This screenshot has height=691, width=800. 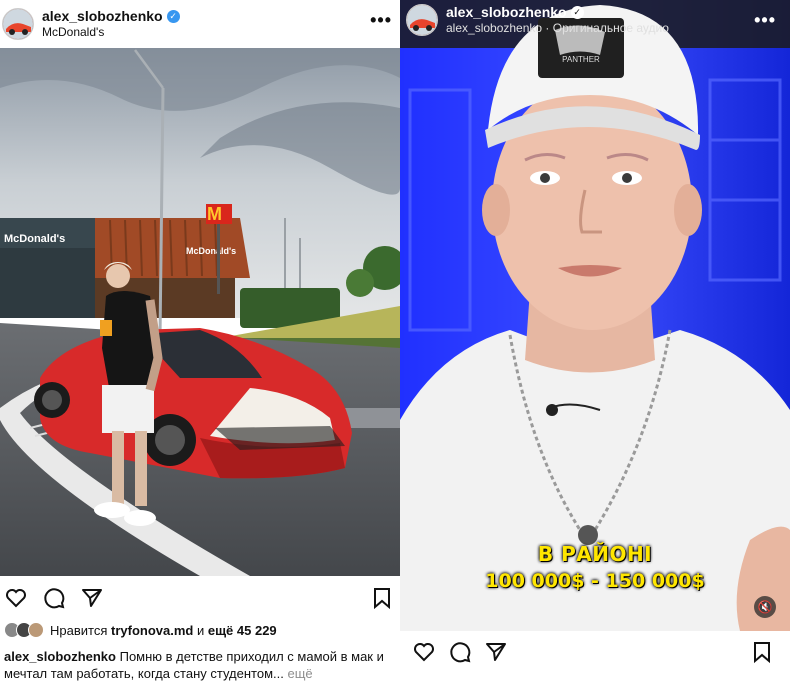 I want to click on location-label: McDonald's, so click(x=111, y=32).